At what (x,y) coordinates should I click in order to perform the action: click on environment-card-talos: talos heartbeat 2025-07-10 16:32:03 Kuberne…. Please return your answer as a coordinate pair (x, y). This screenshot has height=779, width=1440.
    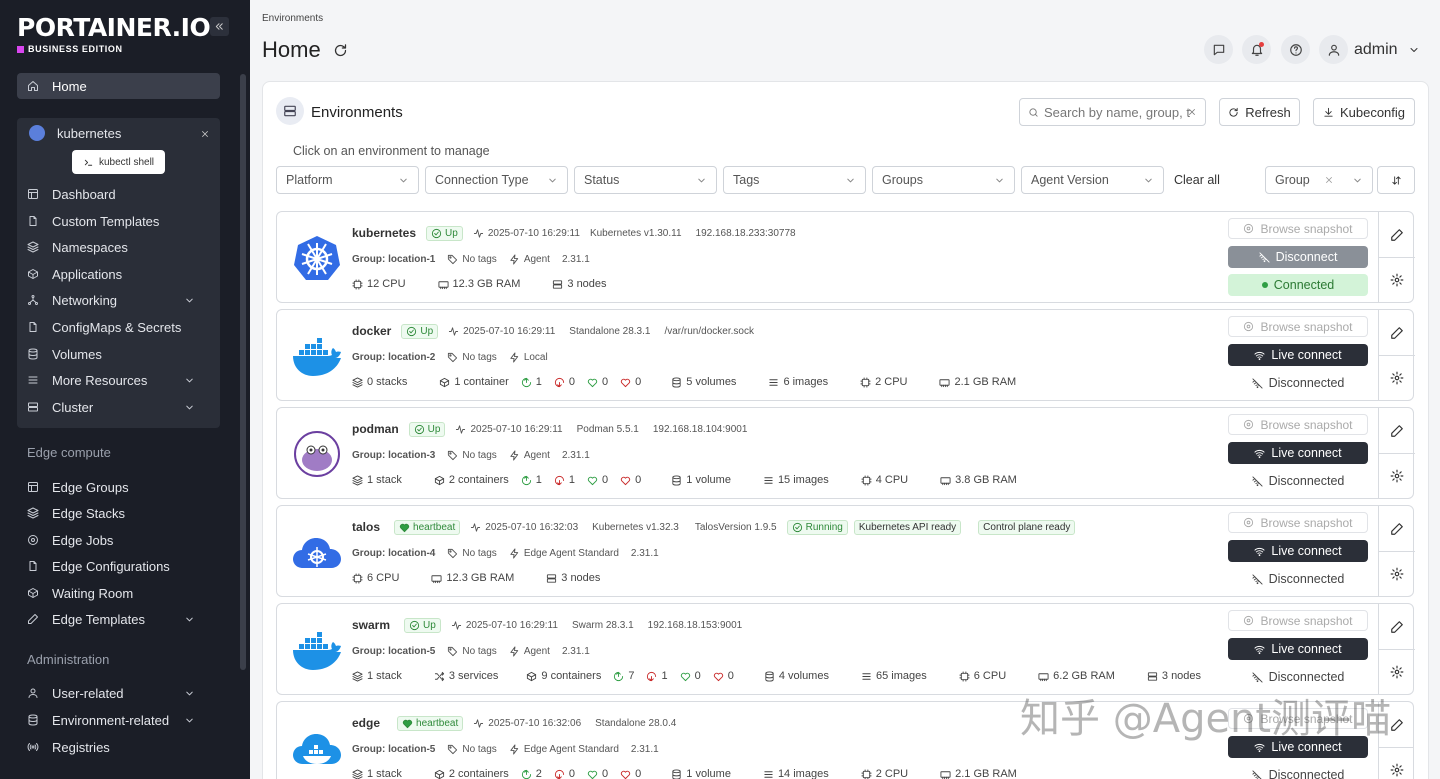
    Looking at the image, I should click on (845, 551).